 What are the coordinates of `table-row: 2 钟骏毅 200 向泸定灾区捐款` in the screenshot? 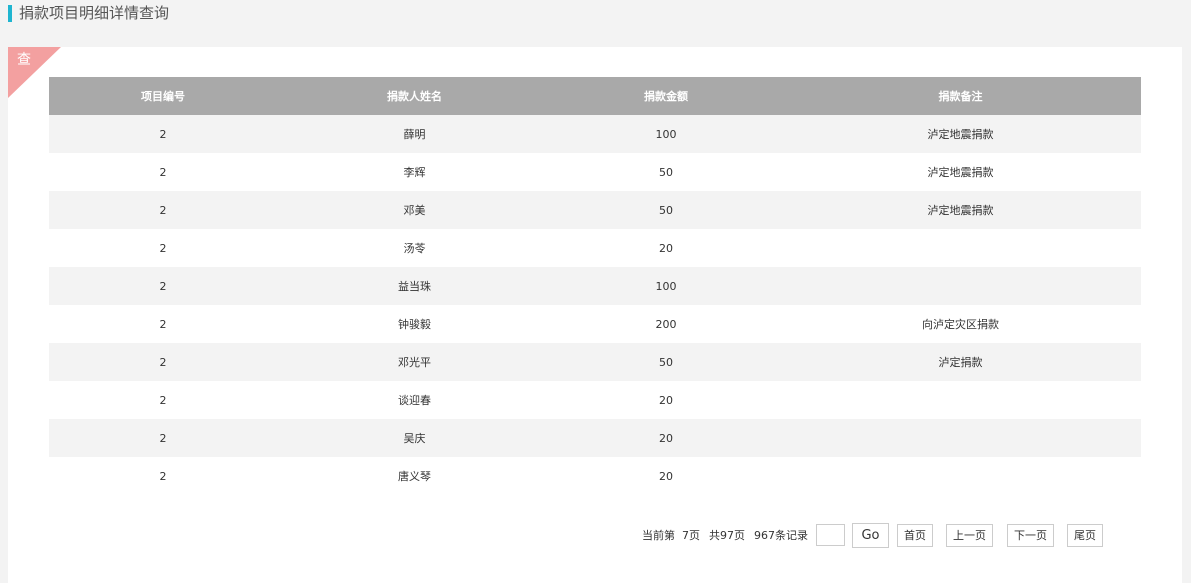 It's located at (595, 324).